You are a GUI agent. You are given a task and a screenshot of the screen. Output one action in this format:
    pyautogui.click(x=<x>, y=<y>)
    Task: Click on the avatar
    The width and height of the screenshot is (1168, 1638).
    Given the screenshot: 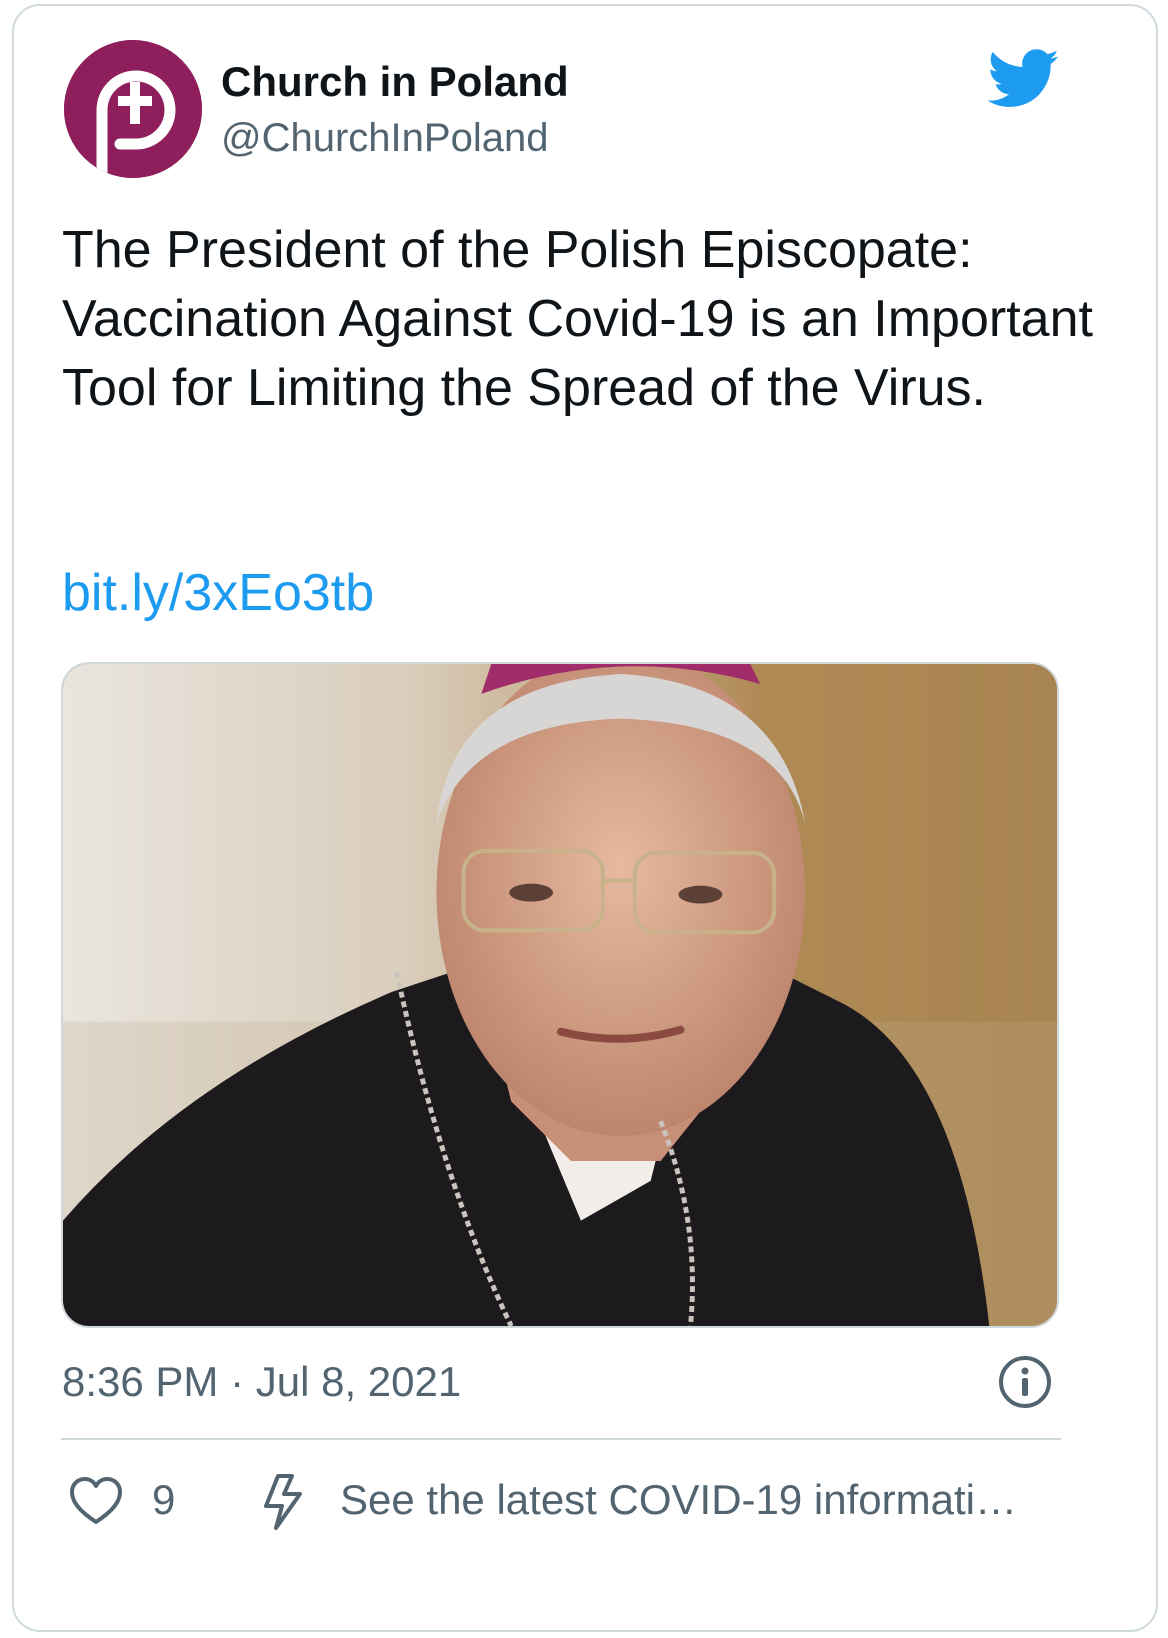 What is the action you would take?
    pyautogui.click(x=133, y=109)
    